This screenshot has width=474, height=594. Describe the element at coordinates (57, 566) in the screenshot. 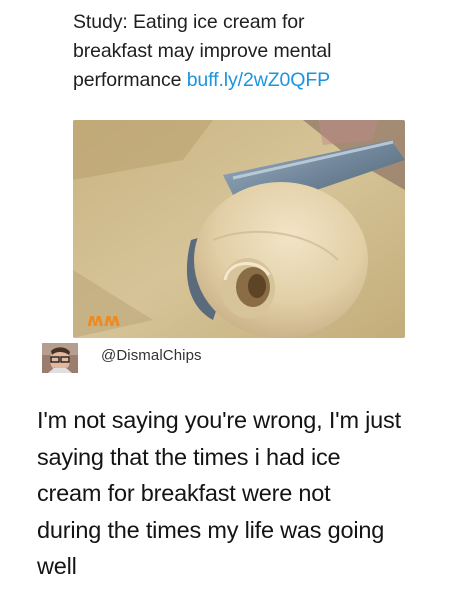

I see `reply-line: well` at that location.